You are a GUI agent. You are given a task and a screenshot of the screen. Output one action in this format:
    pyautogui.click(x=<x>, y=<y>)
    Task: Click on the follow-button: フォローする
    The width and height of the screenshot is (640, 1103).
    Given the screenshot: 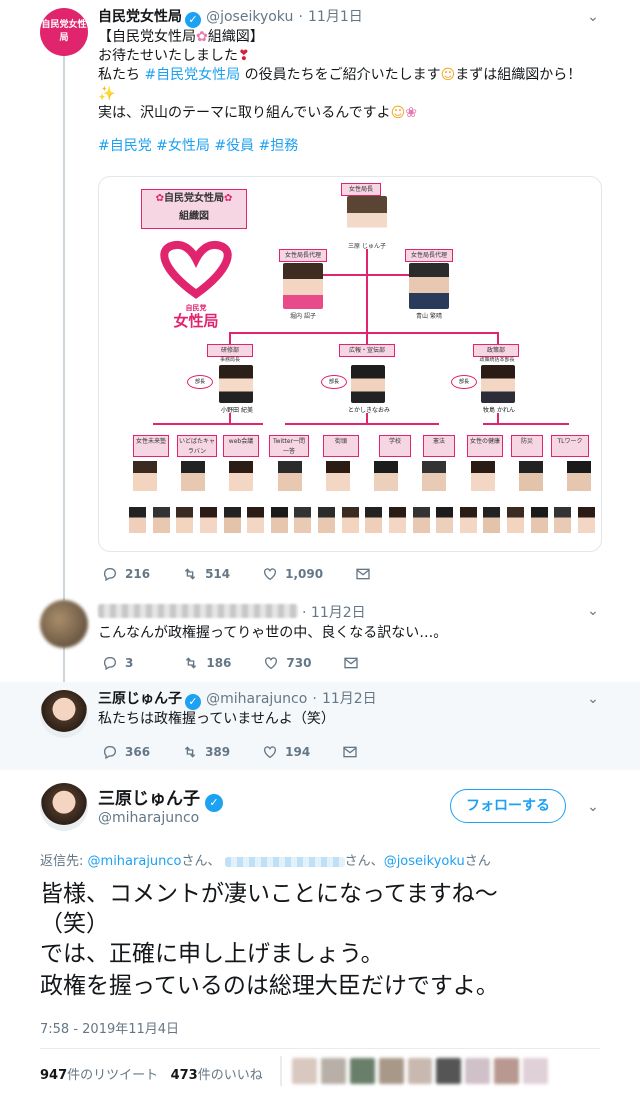 What is the action you would take?
    pyautogui.click(x=508, y=806)
    